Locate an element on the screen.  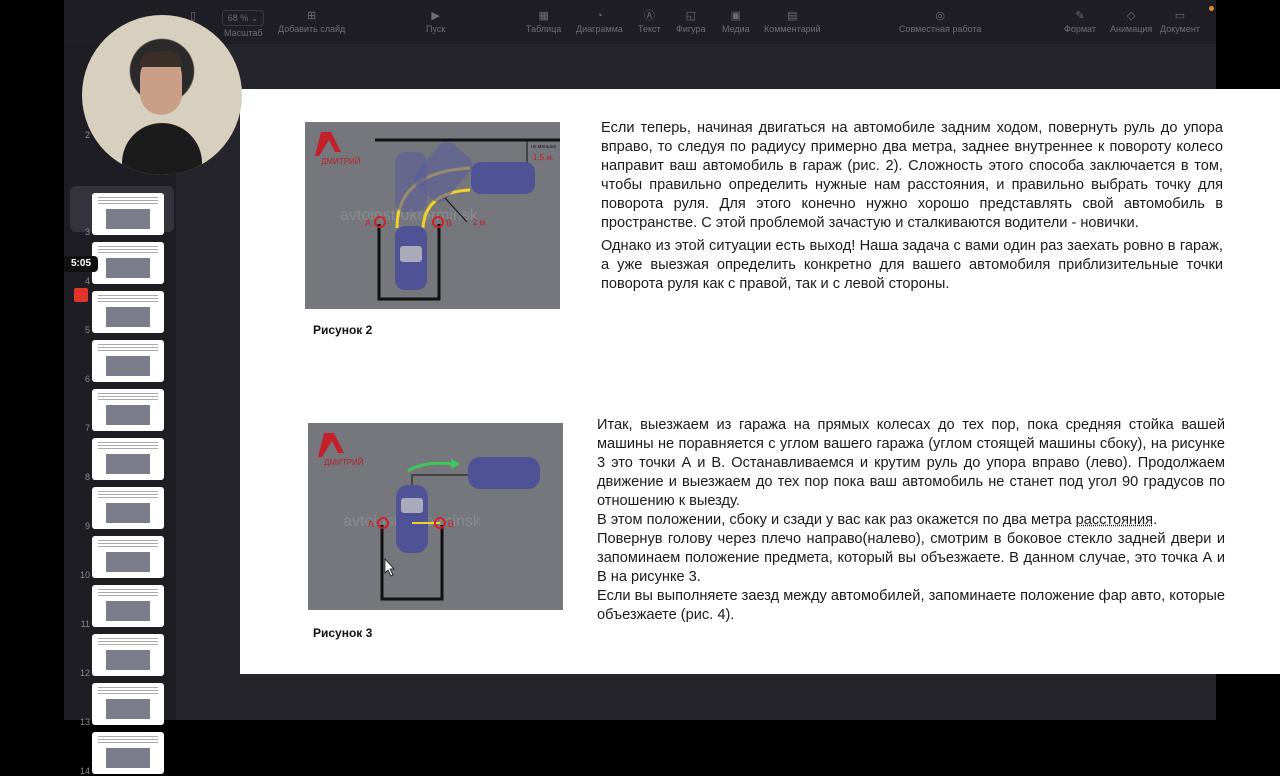
chart-icon: ◔ is located at coordinates (599, 16).